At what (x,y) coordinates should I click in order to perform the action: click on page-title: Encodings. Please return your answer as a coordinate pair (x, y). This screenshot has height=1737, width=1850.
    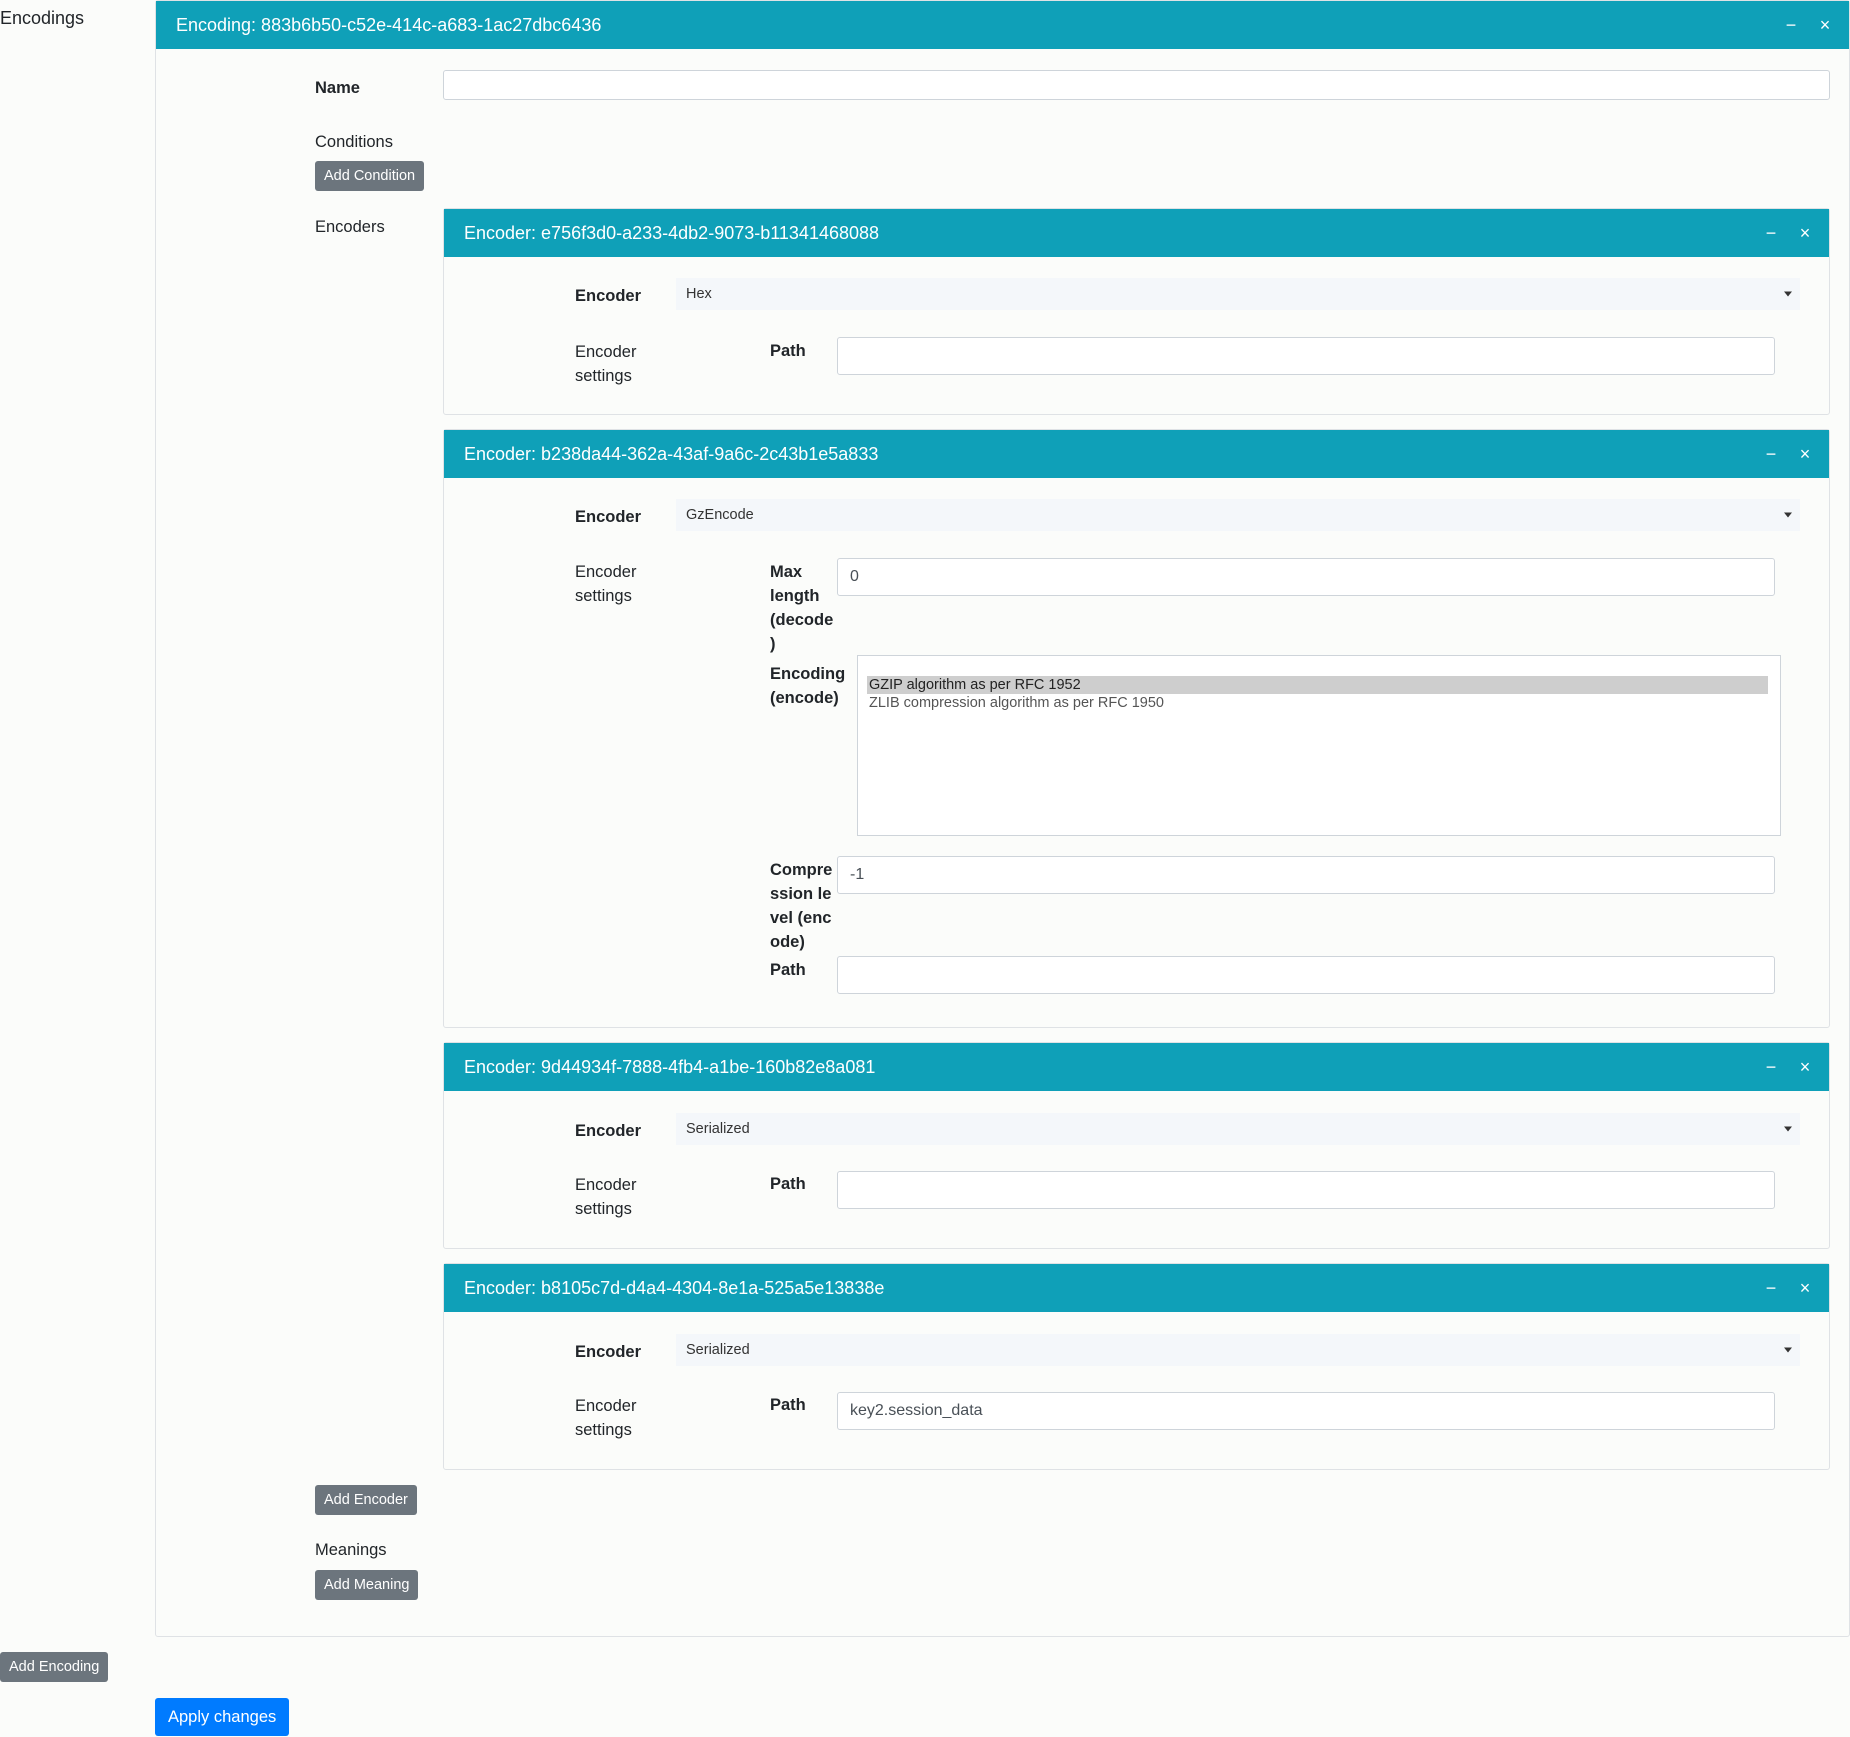
    Looking at the image, I should click on (42, 18).